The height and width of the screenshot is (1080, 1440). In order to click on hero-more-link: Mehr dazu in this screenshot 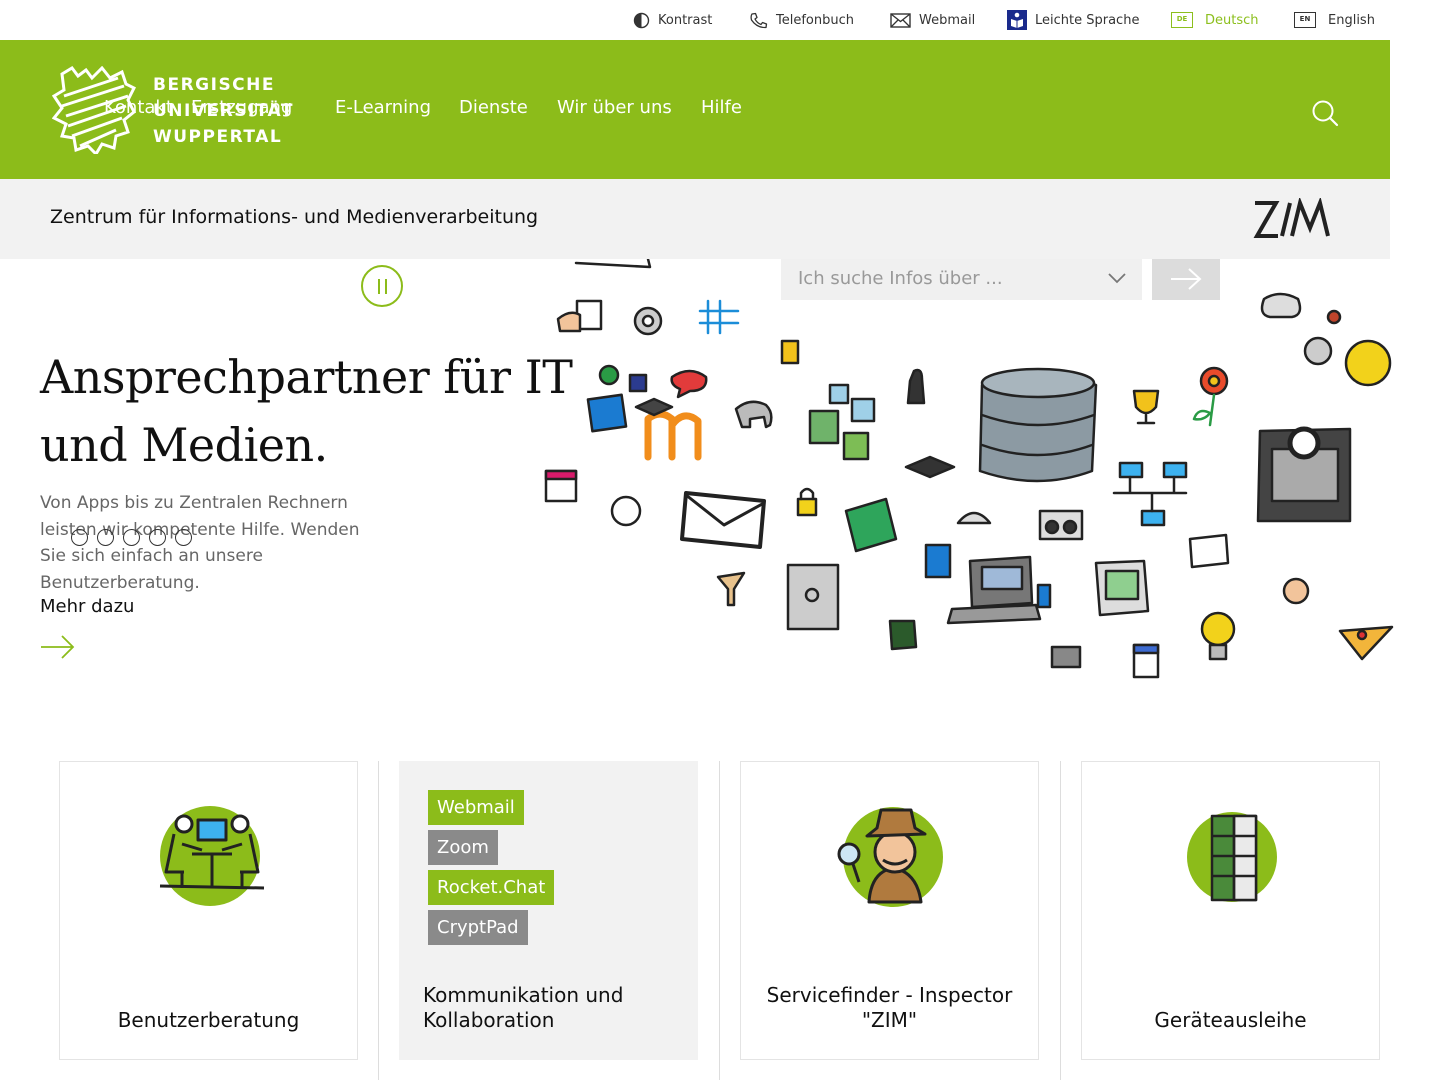, I will do `click(87, 606)`.